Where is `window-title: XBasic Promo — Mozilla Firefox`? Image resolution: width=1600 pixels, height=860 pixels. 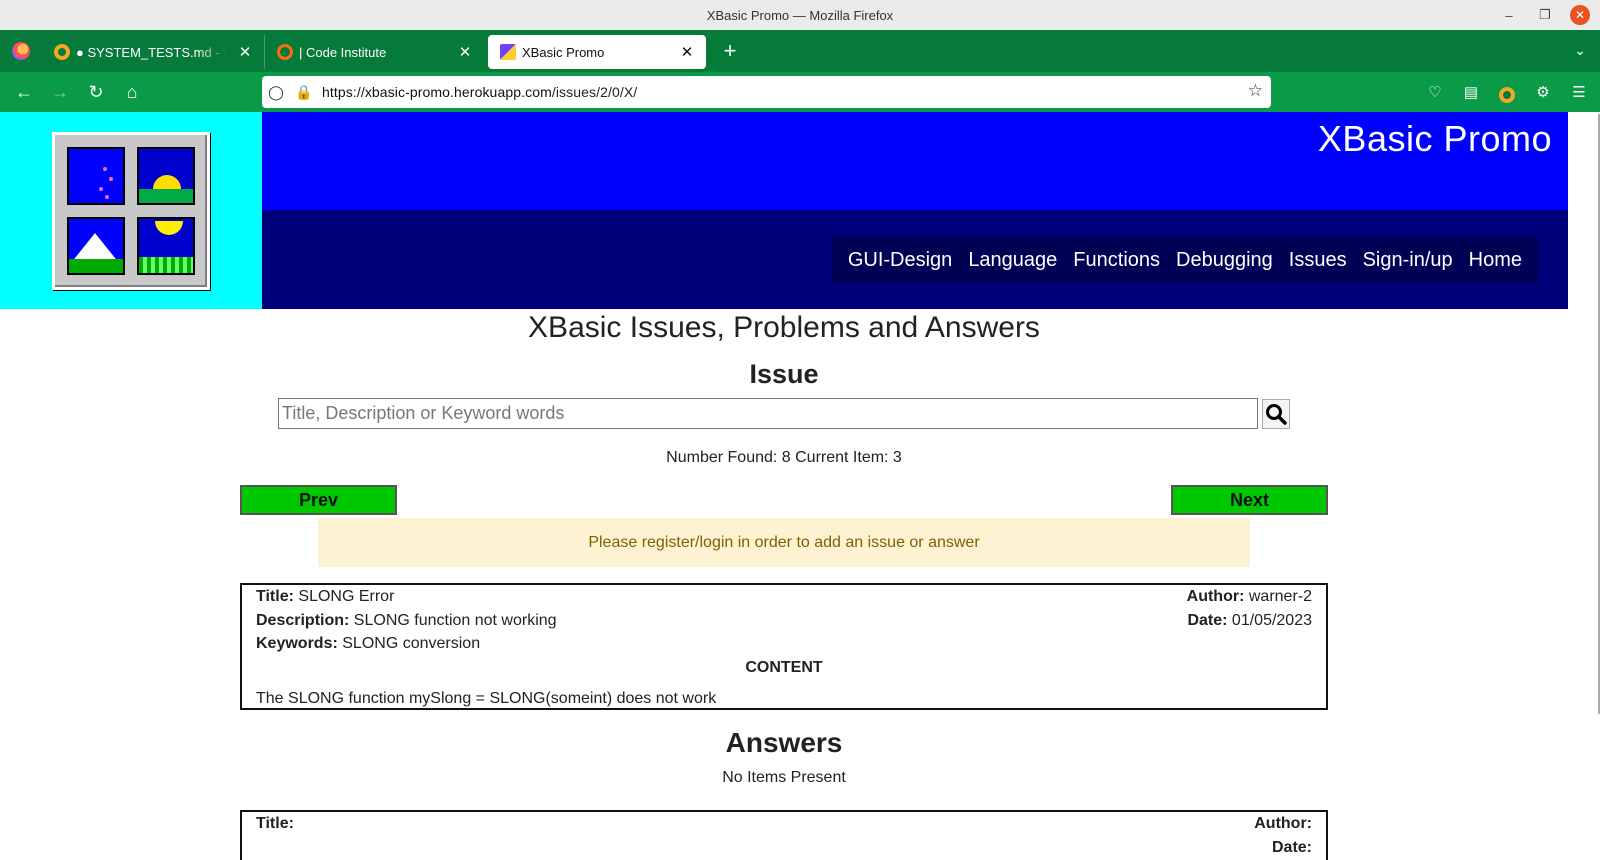
window-title: XBasic Promo — Mozilla Firefox is located at coordinates (800, 15).